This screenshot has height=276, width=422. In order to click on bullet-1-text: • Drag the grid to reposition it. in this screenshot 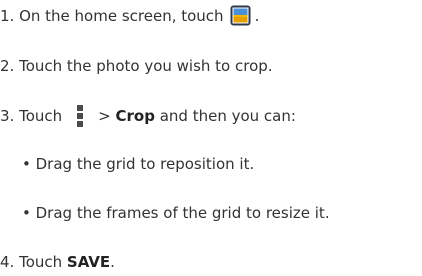, I will do `click(138, 164)`.